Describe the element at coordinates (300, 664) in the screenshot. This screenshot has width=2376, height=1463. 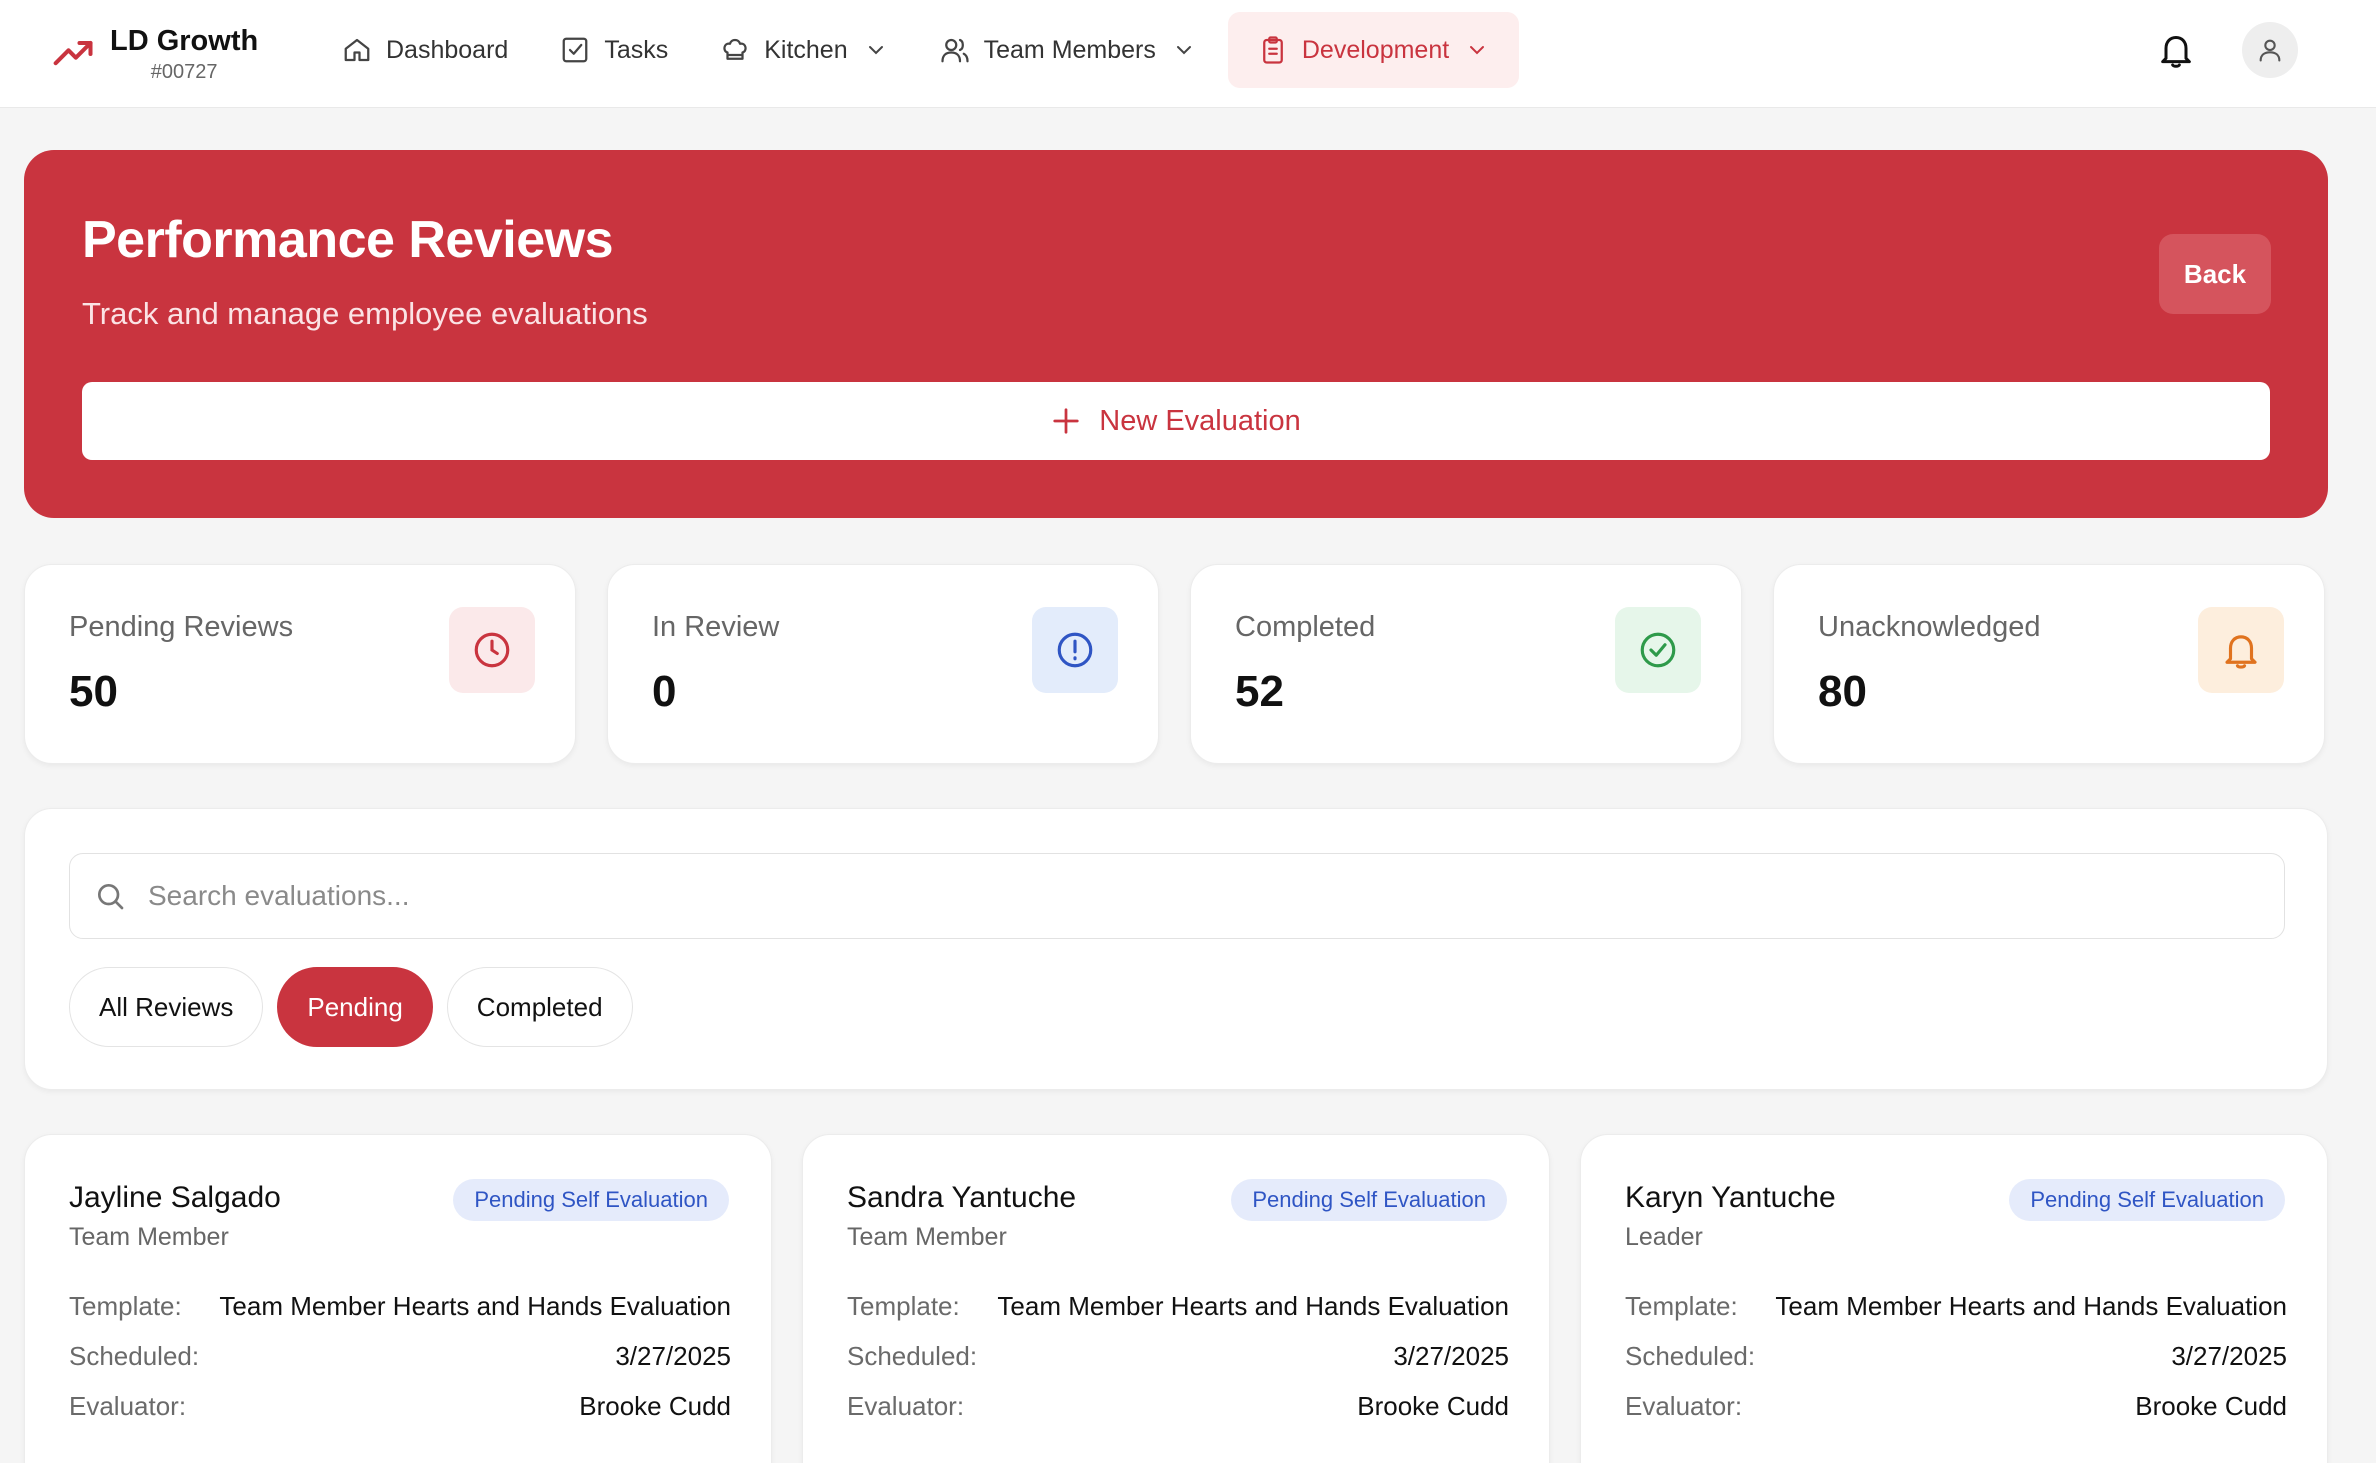
I see `stat-card-pending-reviews: Pending Reviews 50` at that location.